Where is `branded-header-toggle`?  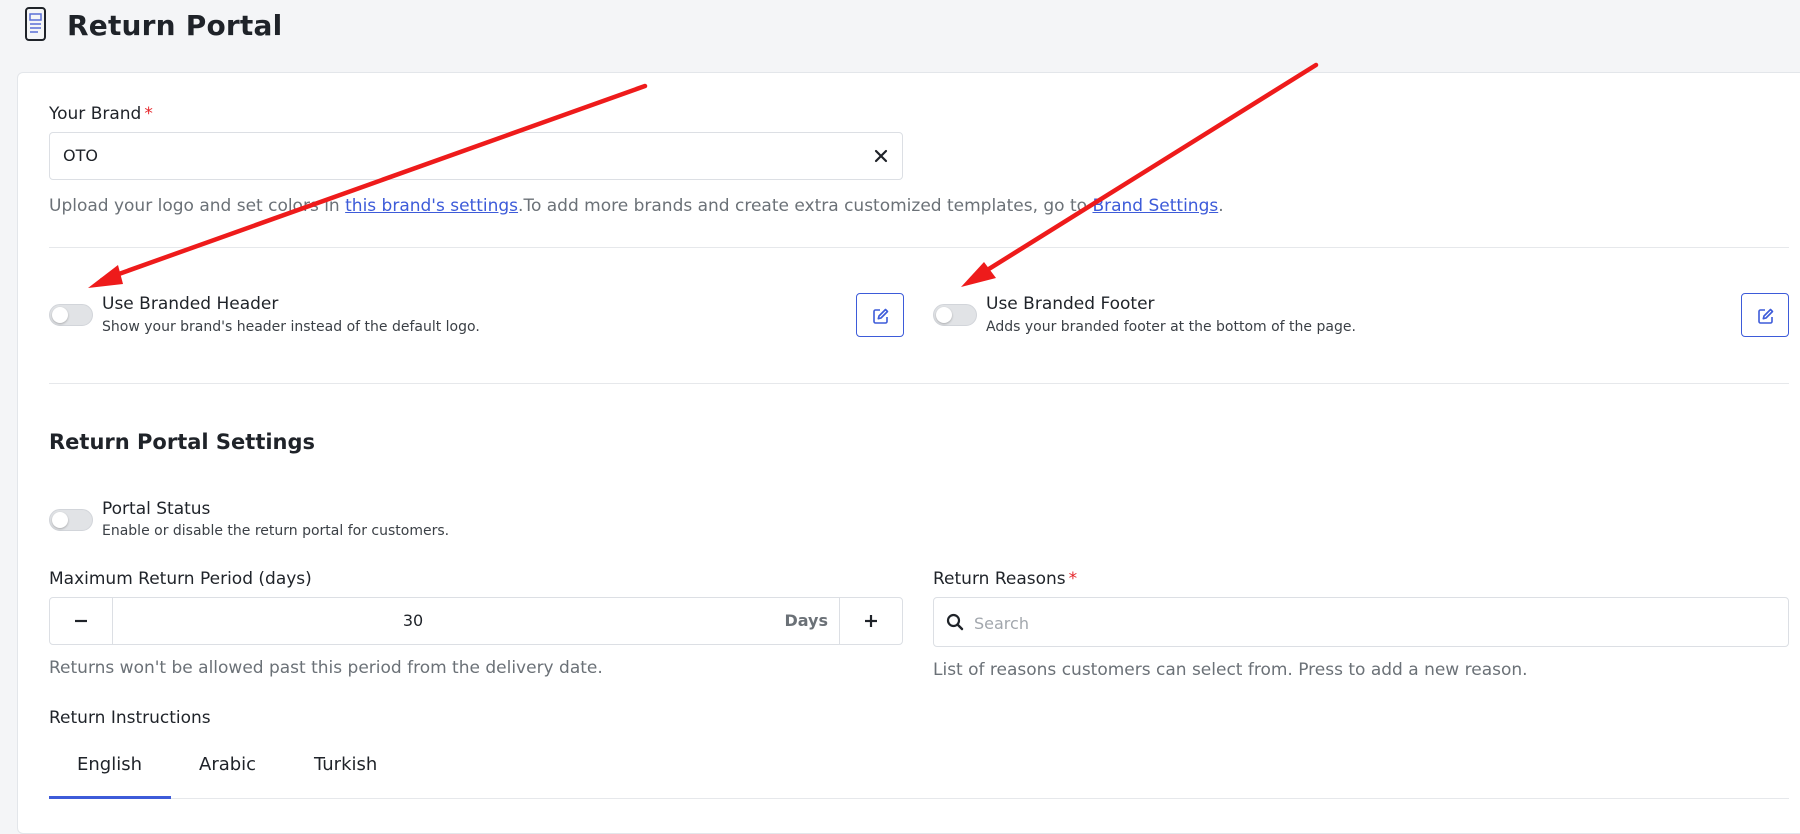 branded-header-toggle is located at coordinates (71, 315).